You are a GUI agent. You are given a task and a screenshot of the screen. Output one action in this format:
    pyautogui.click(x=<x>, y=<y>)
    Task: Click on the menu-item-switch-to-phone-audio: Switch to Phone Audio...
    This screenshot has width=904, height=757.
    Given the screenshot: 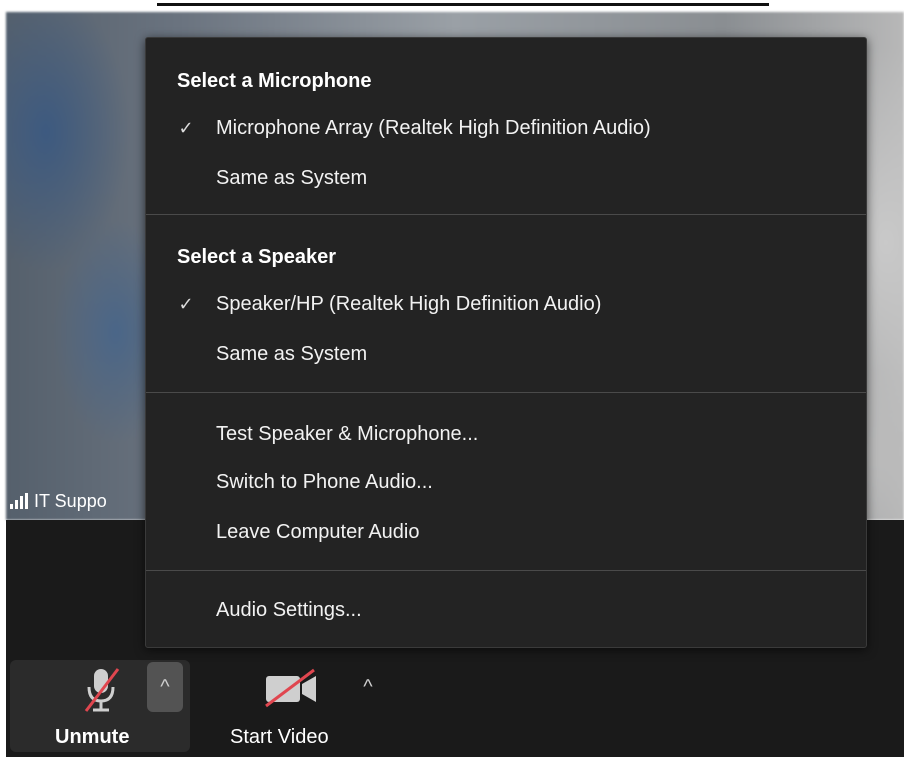 What is the action you would take?
    pyautogui.click(x=506, y=482)
    